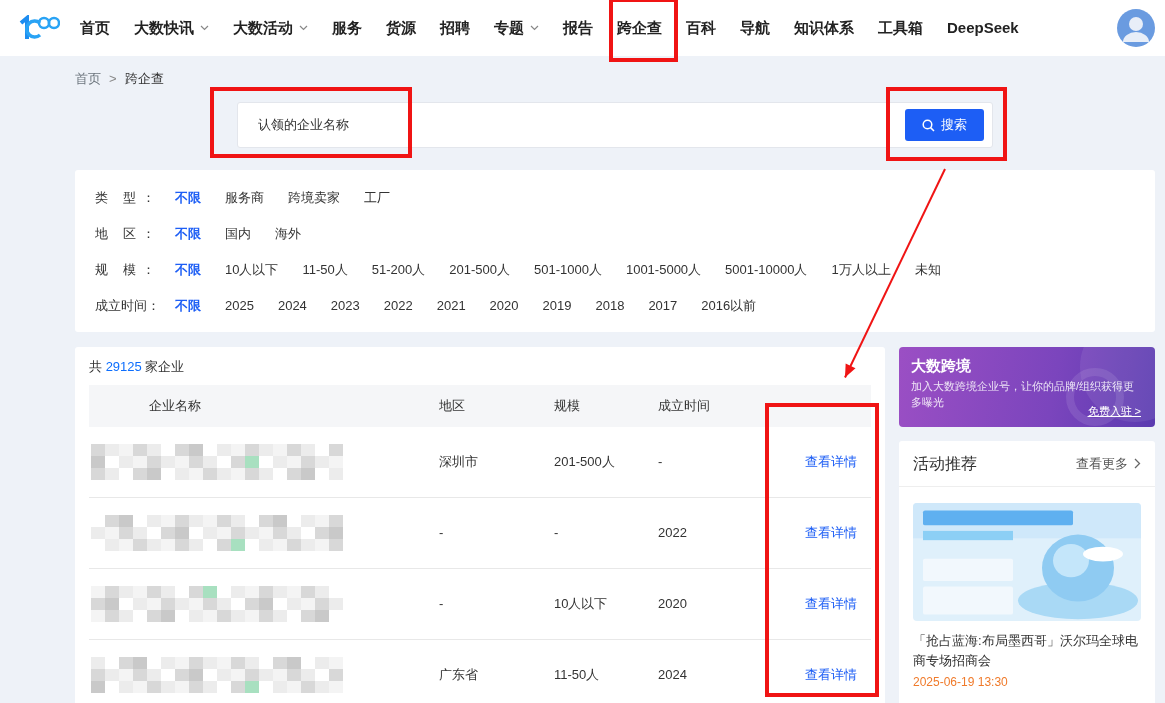  I want to click on filter-label: 地 区：, so click(125, 234).